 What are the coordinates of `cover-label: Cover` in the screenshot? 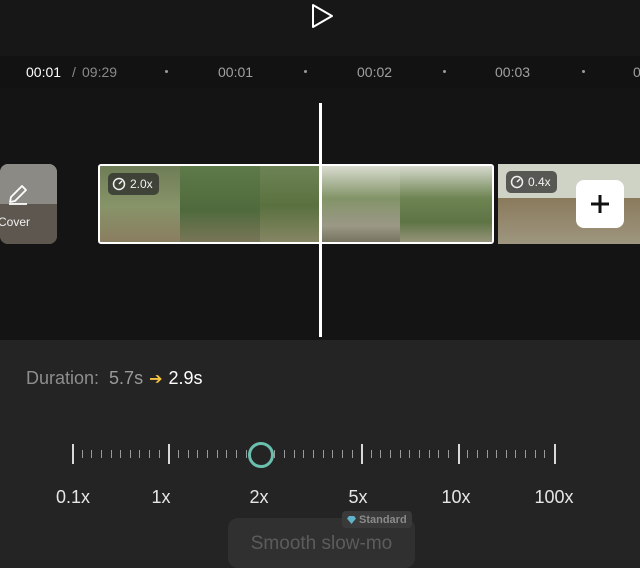 It's located at (15, 222).